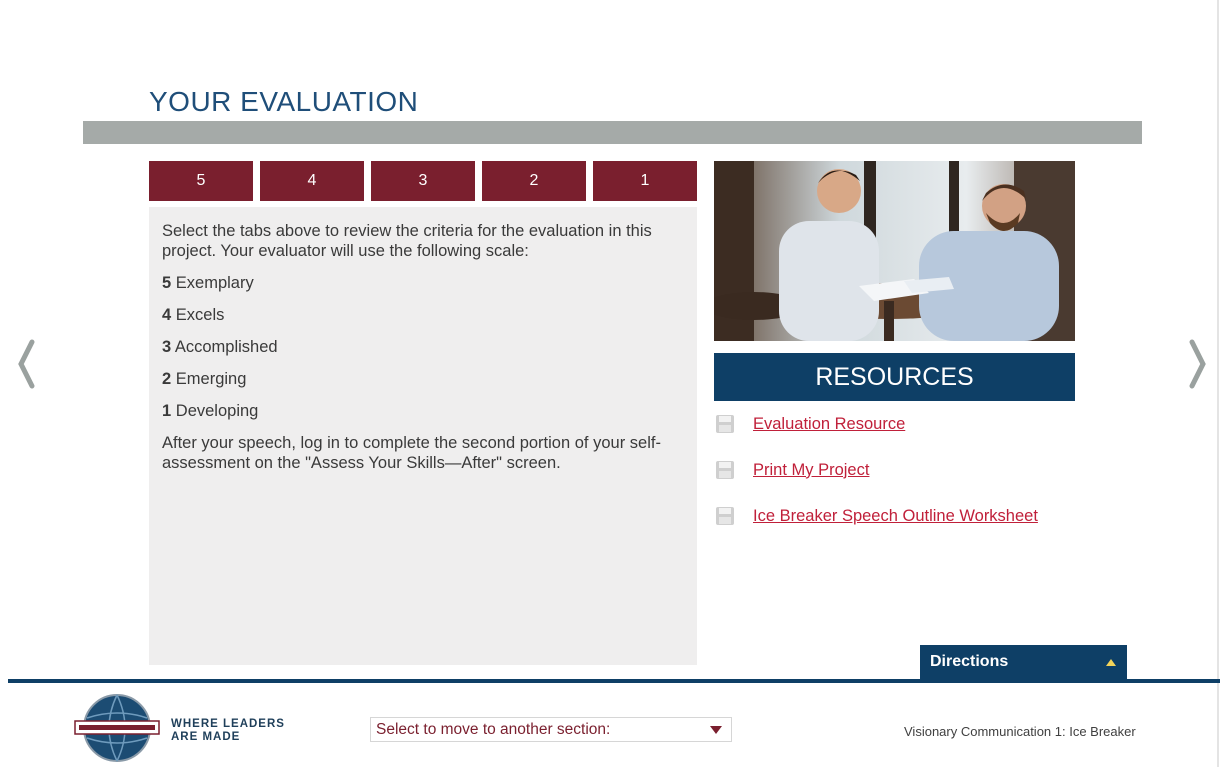 This screenshot has height=767, width=1222. What do you see at coordinates (829, 424) in the screenshot?
I see `evaluation-resource-link: Evaluation Resource` at bounding box center [829, 424].